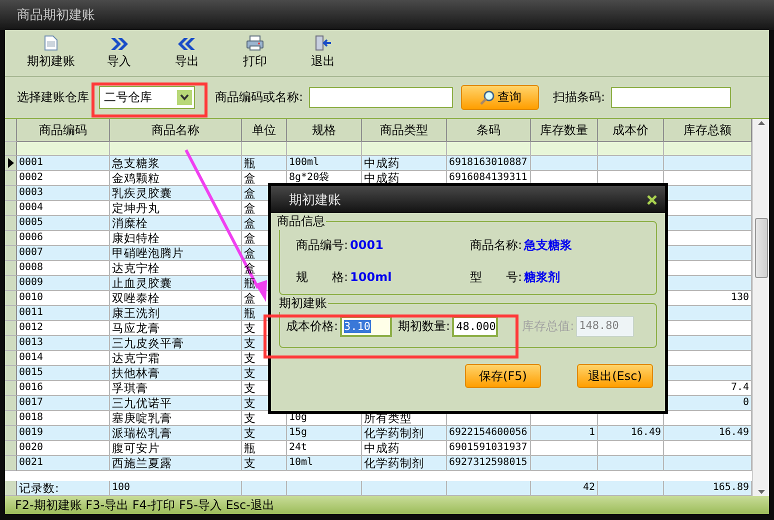  I want to click on column-header: 库存总额, so click(708, 130).